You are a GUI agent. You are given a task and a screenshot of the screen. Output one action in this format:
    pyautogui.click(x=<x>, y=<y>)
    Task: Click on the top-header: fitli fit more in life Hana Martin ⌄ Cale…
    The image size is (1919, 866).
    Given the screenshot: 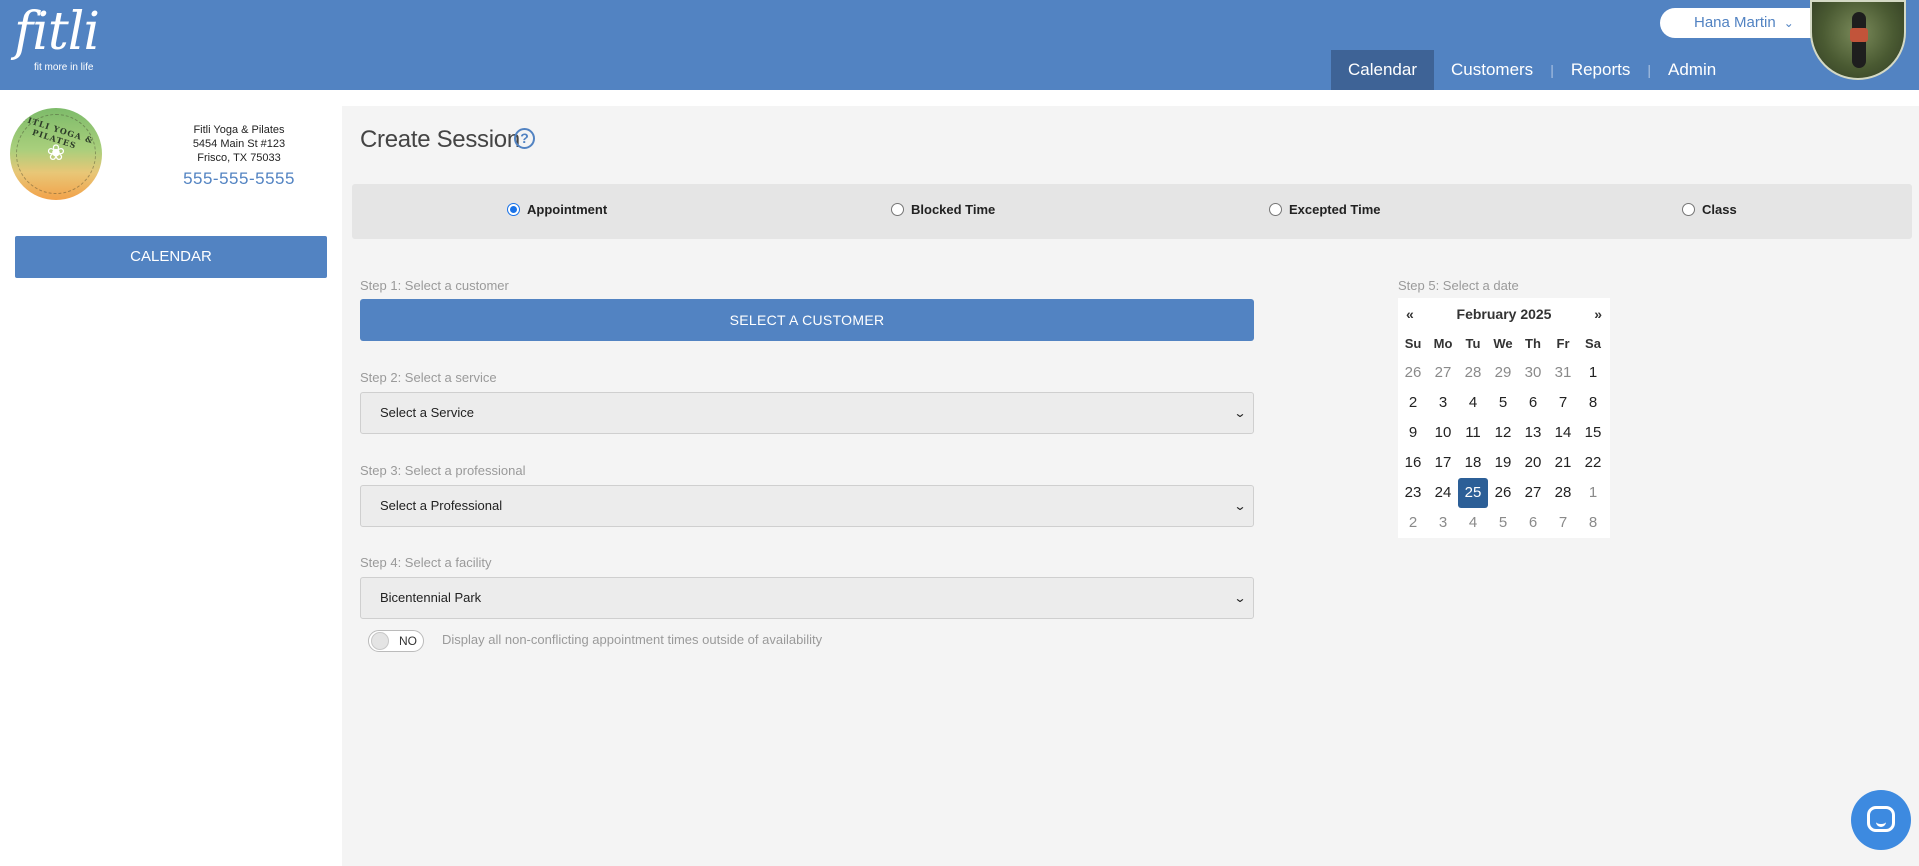 What is the action you would take?
    pyautogui.click(x=959, y=45)
    